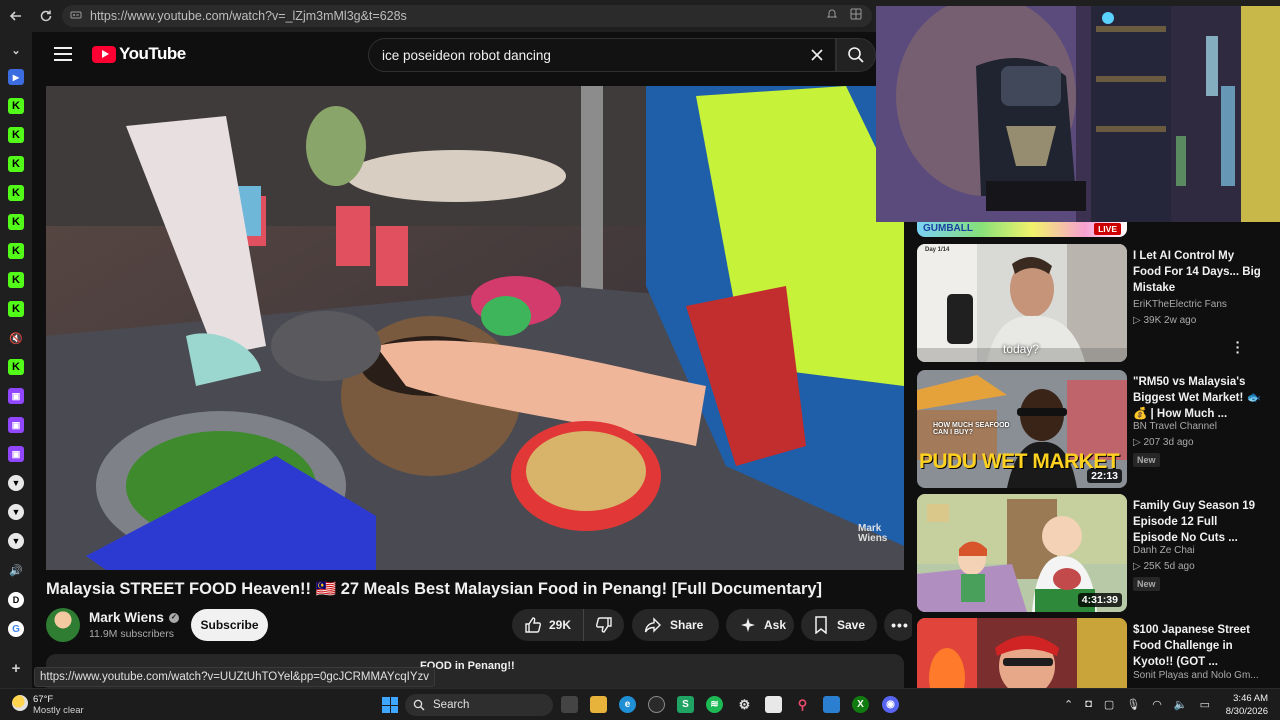 The height and width of the screenshot is (720, 1280). Describe the element at coordinates (1203, 304) in the screenshot. I see `recommendation-channel: EriKTheElectric Fans` at that location.